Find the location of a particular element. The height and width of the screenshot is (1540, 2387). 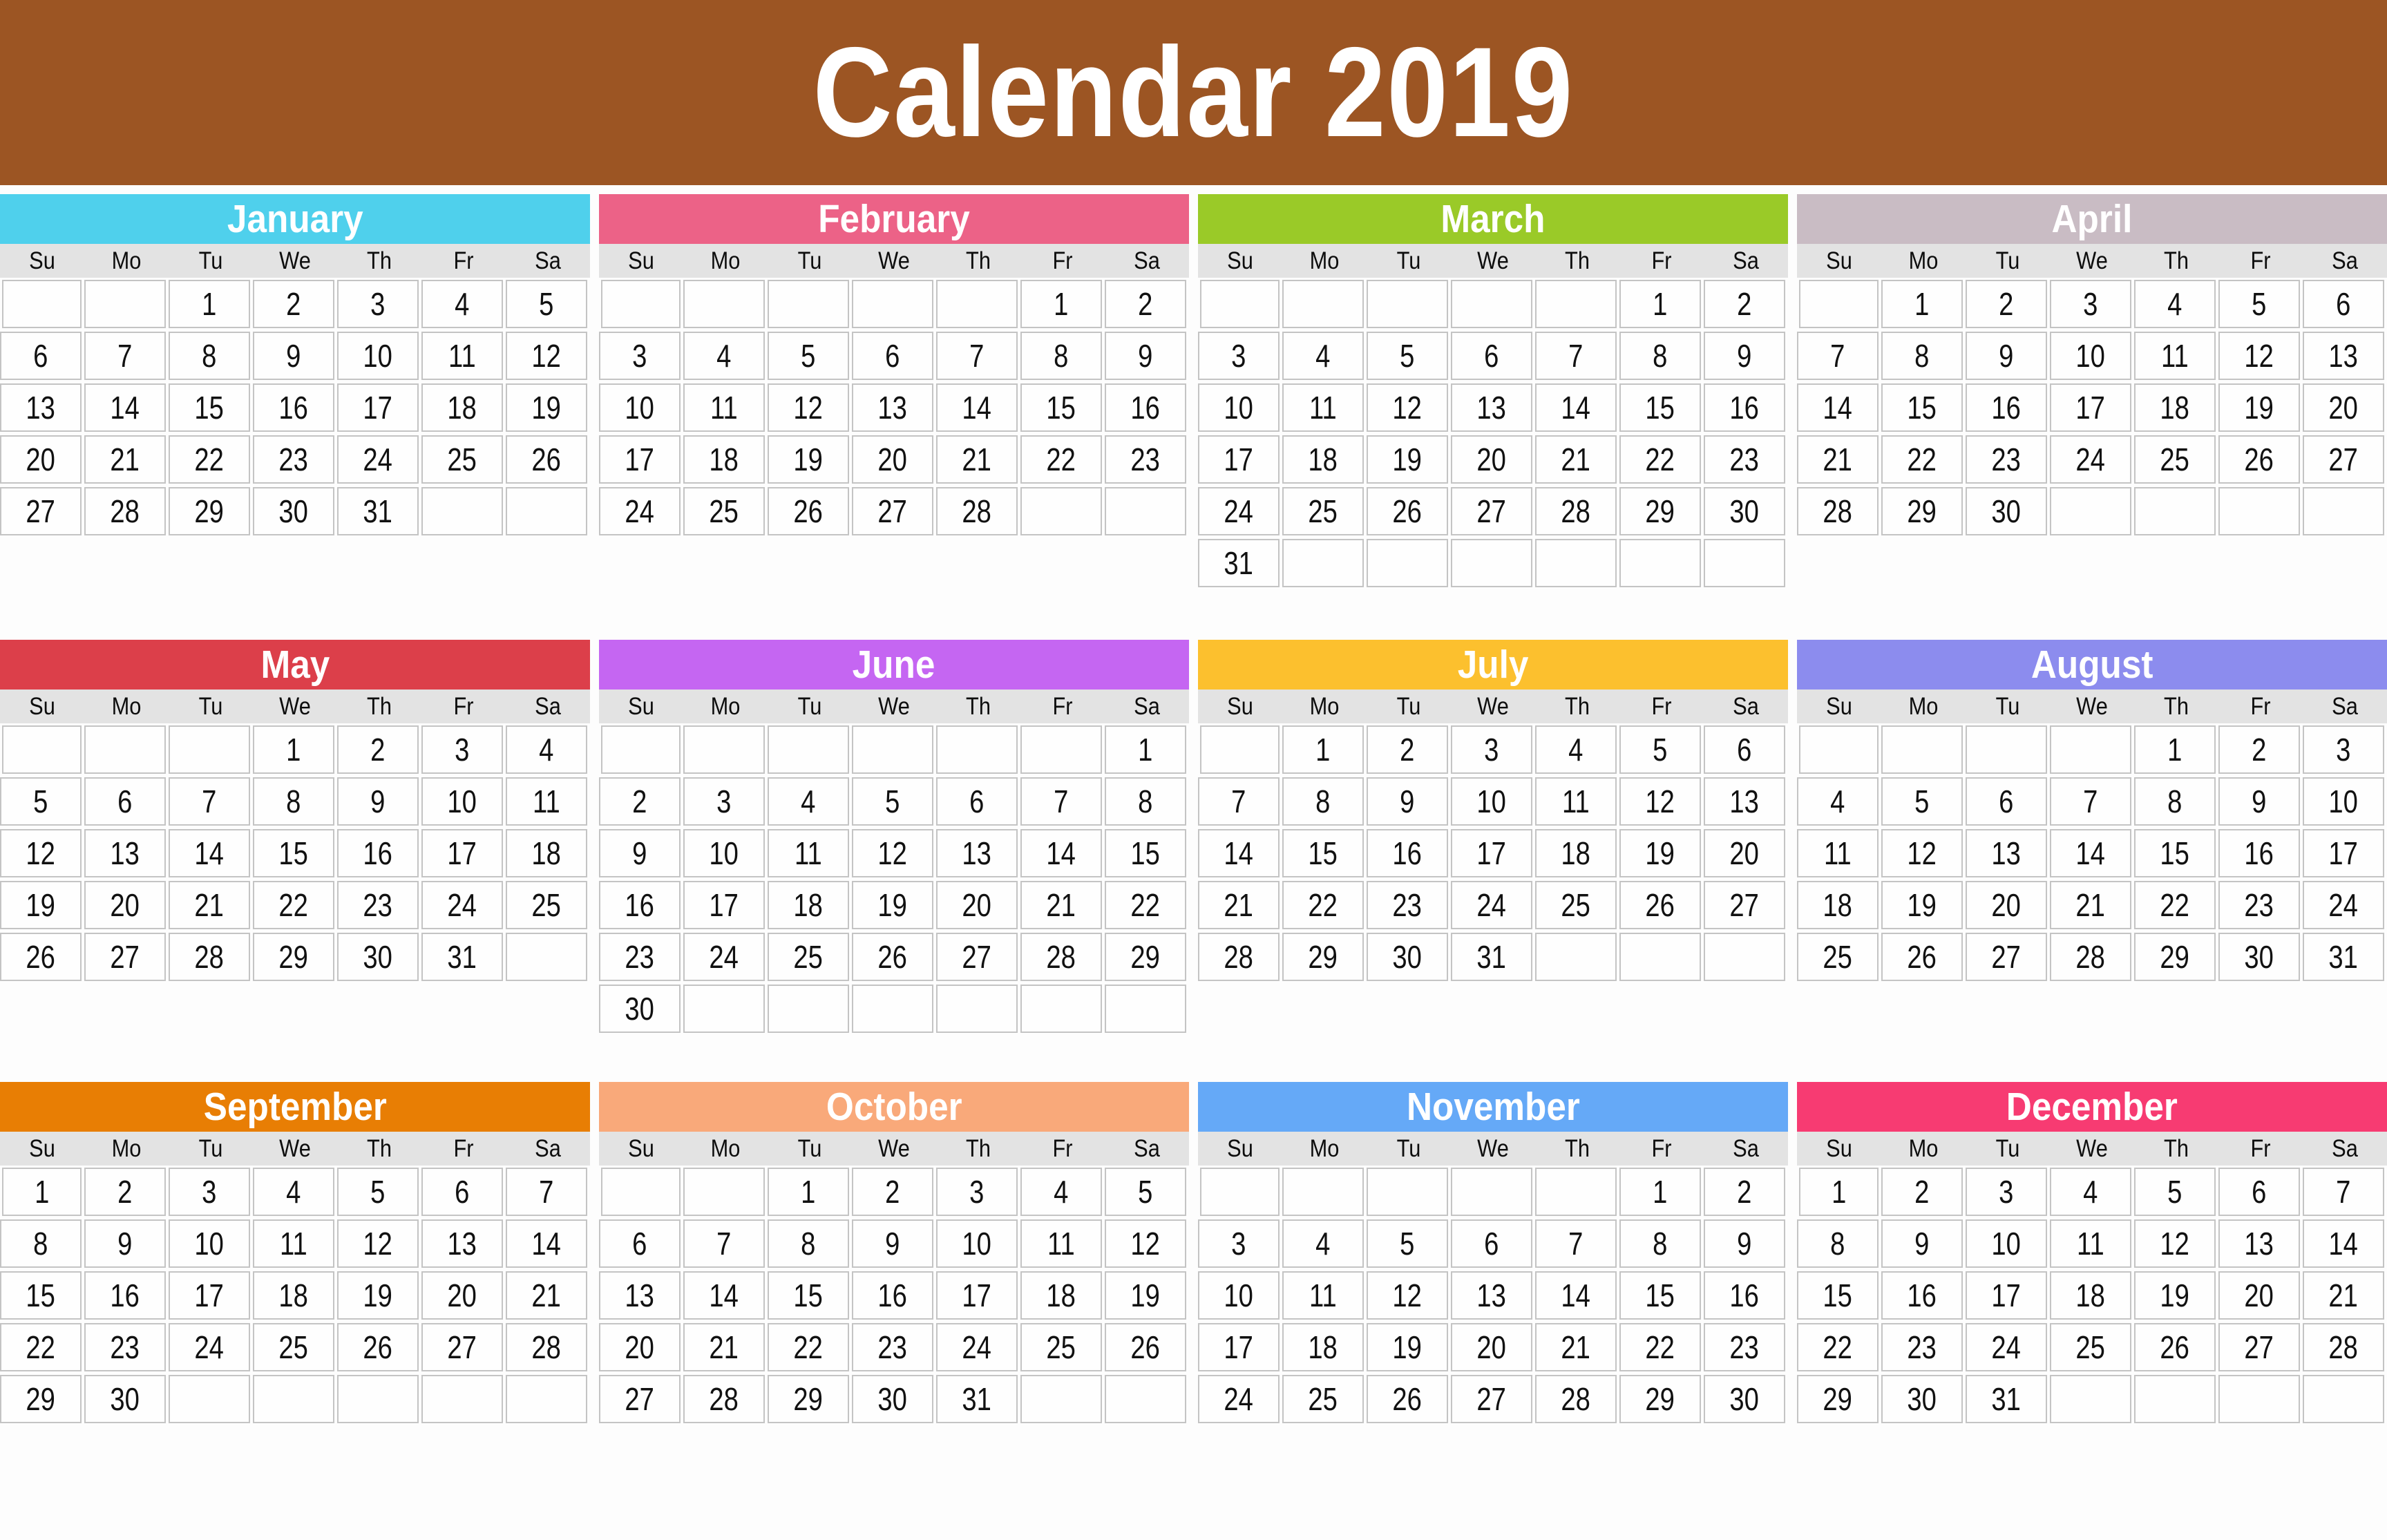

day-cell: 23 is located at coordinates (125, 1347).